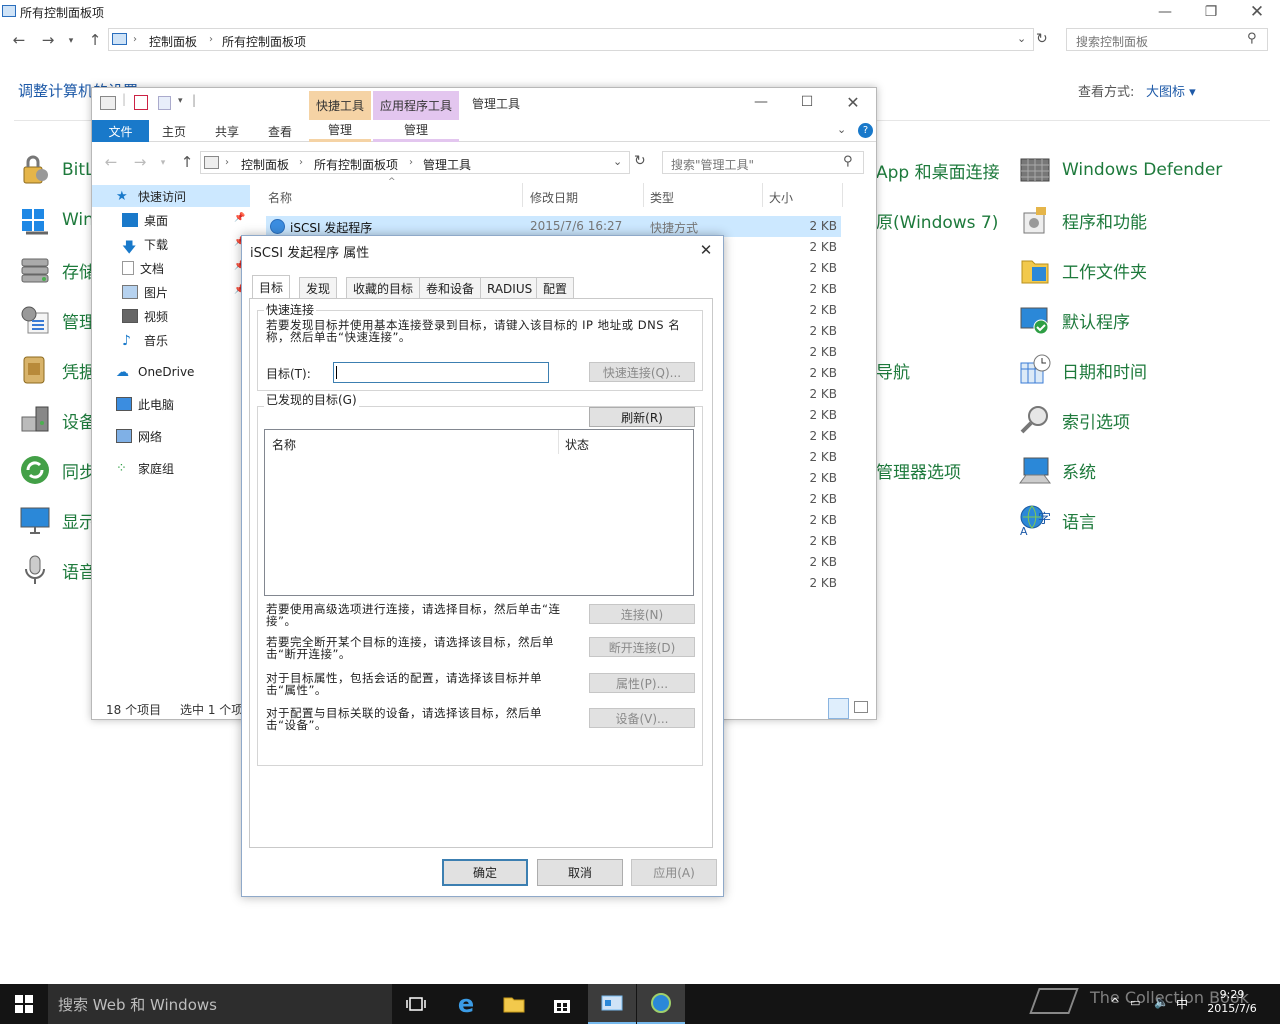 This screenshot has height=1024, width=1280. What do you see at coordinates (612, 1004) in the screenshot?
I see `control-panel-task-button` at bounding box center [612, 1004].